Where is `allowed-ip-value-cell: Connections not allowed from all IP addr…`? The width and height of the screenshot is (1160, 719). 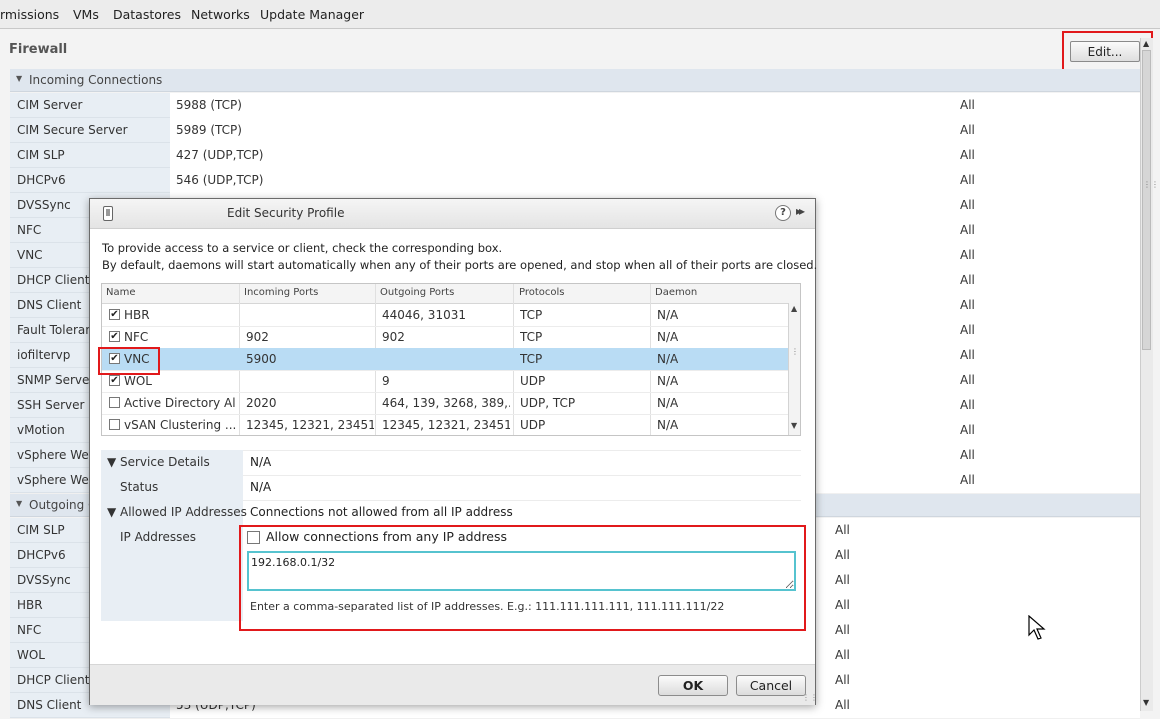 allowed-ip-value-cell: Connections not allowed from all IP addr… is located at coordinates (522, 512).